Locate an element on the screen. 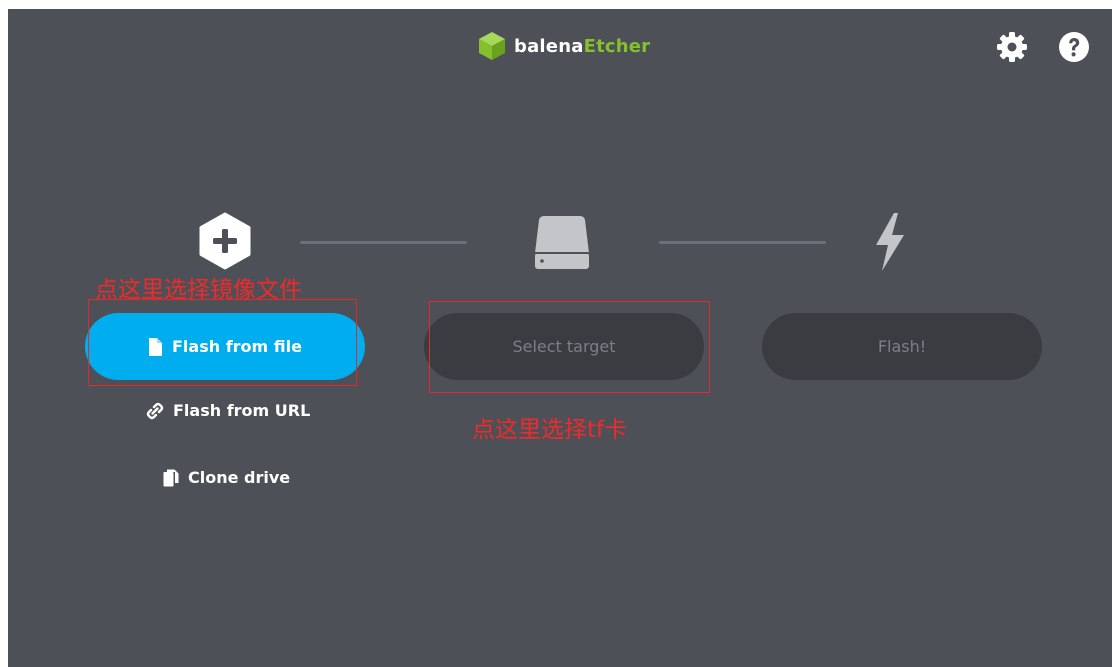 The height and width of the screenshot is (667, 1112). flash-step-indicator is located at coordinates (890, 242).